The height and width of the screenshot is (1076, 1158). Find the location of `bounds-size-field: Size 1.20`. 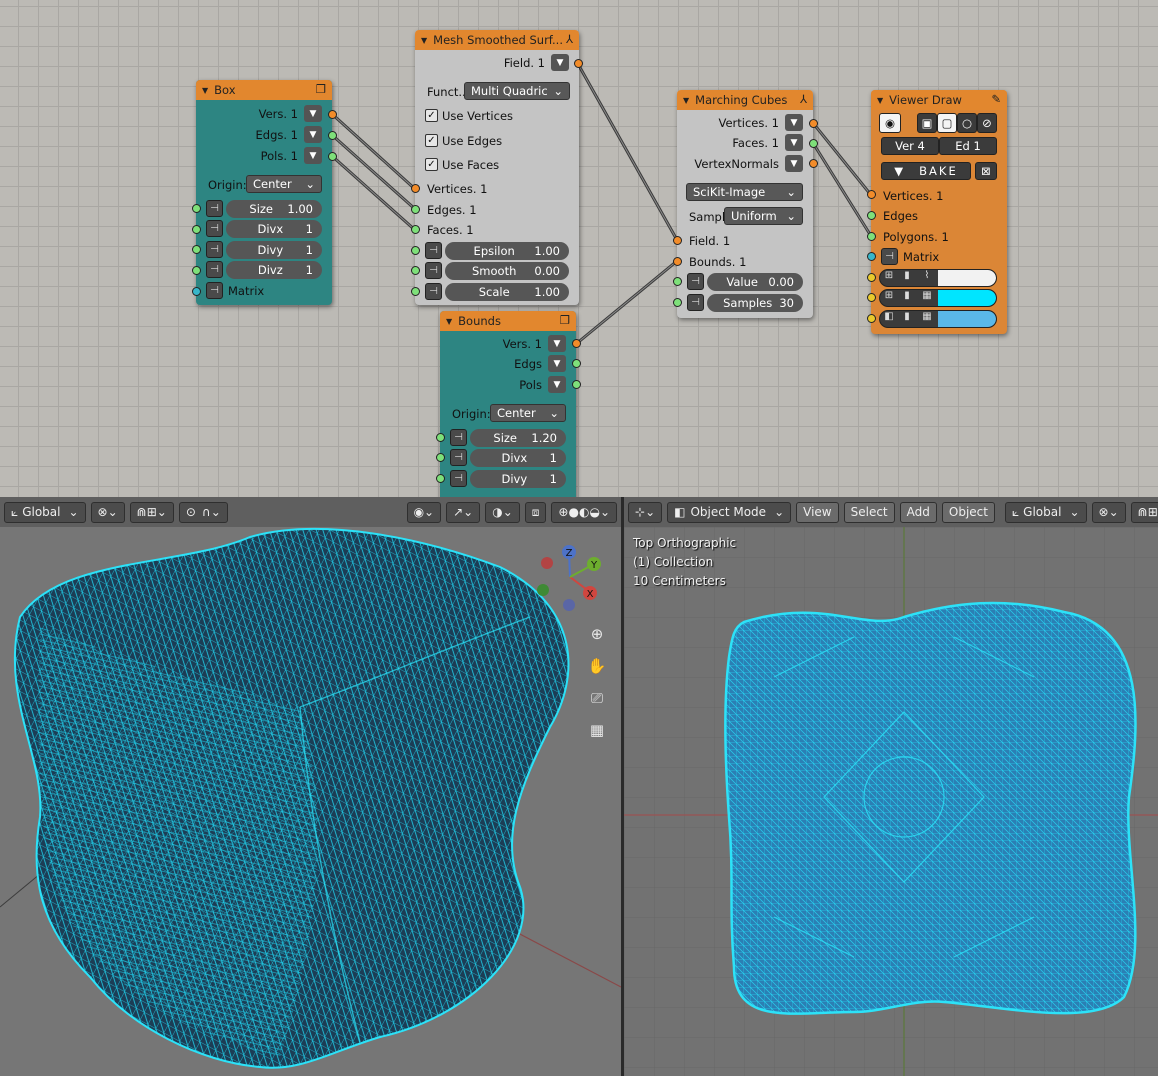

bounds-size-field: Size 1.20 is located at coordinates (518, 438).